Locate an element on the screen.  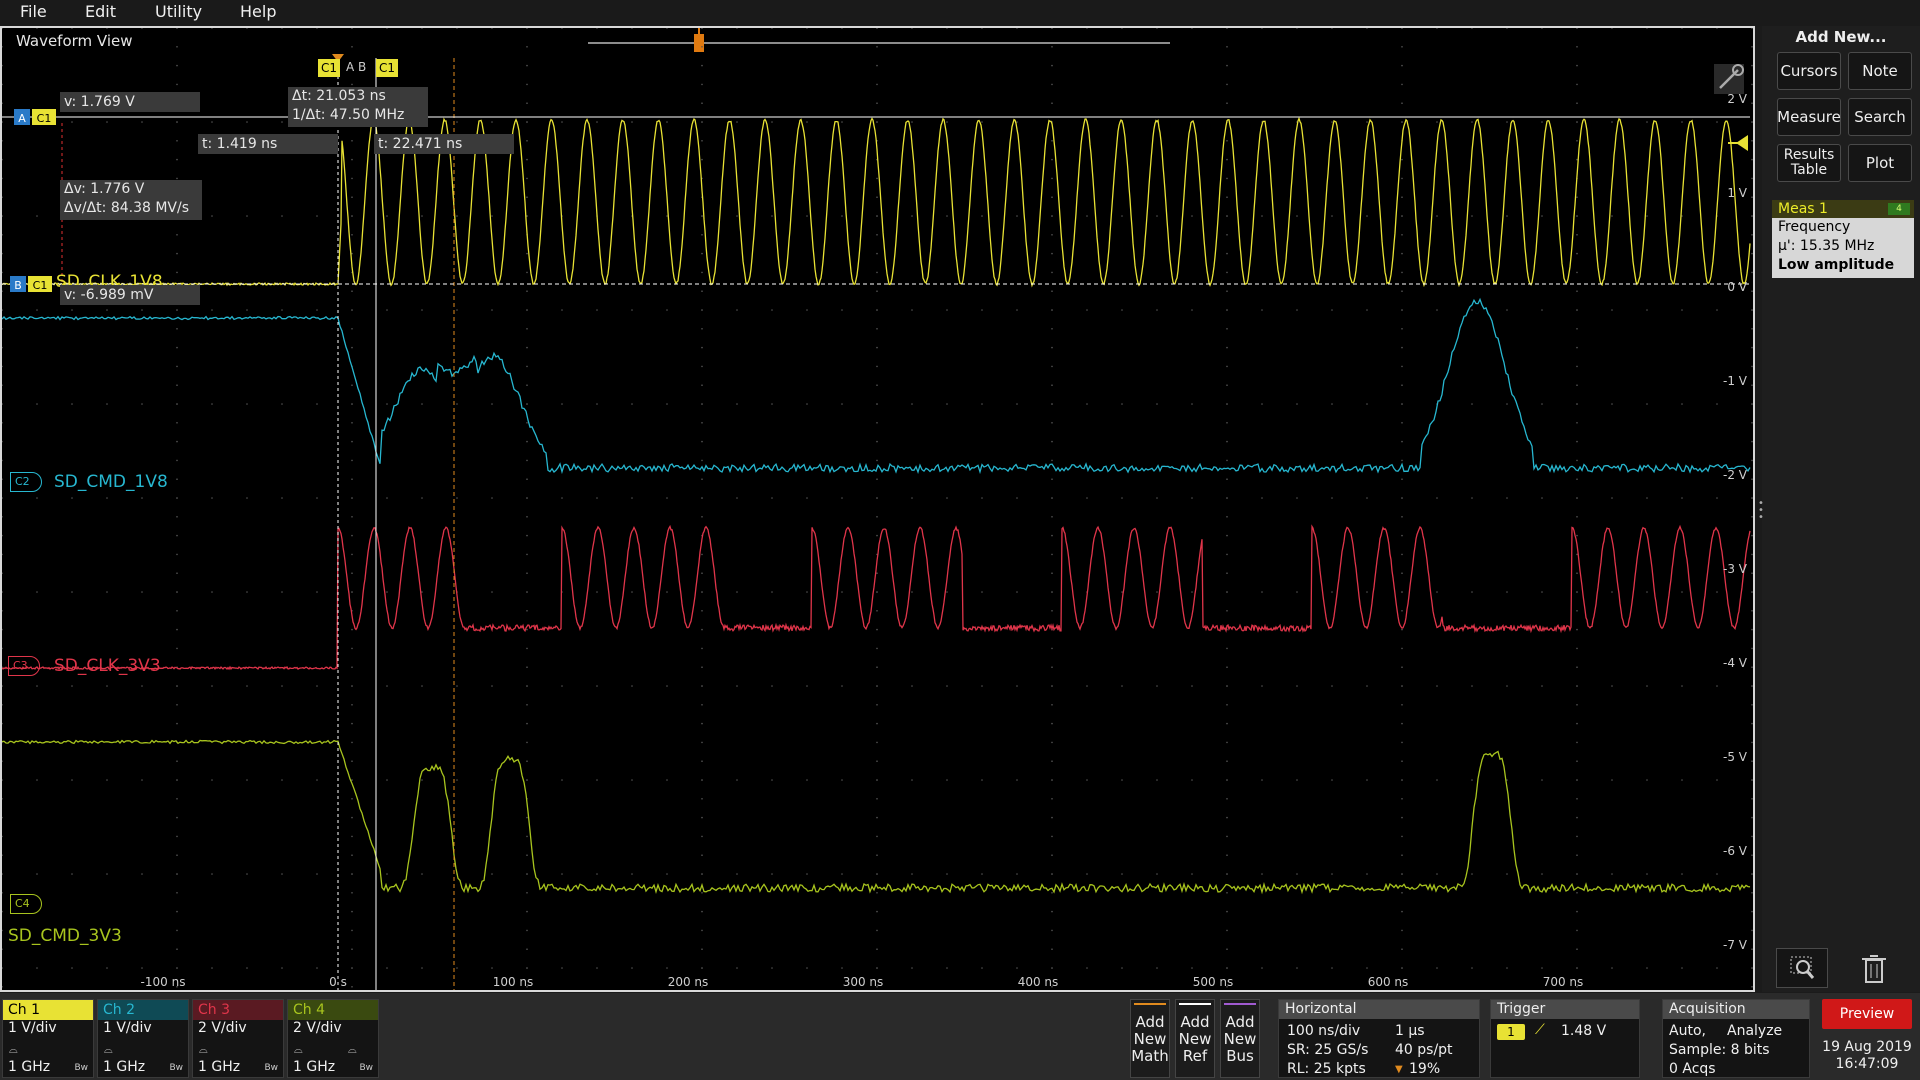
channel-marker-c1-b: B C1 is located at coordinates (31, 284).